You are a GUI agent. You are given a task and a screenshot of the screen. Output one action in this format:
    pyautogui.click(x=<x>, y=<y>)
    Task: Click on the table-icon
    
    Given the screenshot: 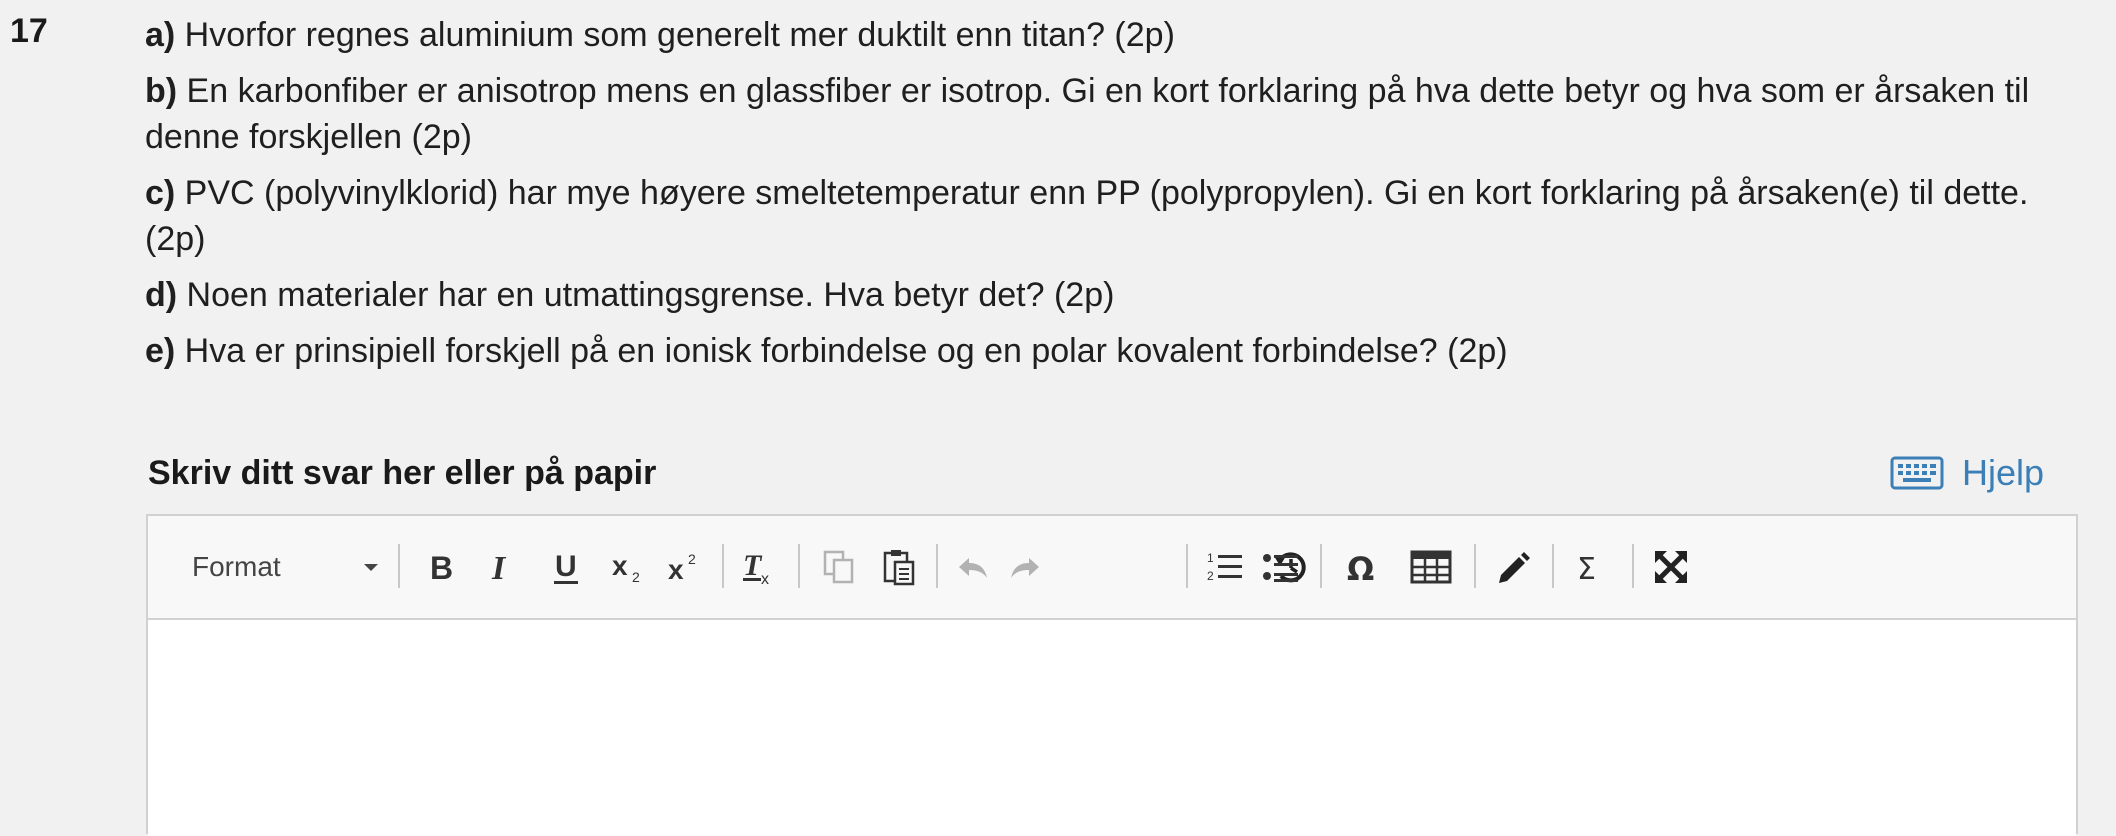 What is the action you would take?
    pyautogui.click(x=1431, y=567)
    